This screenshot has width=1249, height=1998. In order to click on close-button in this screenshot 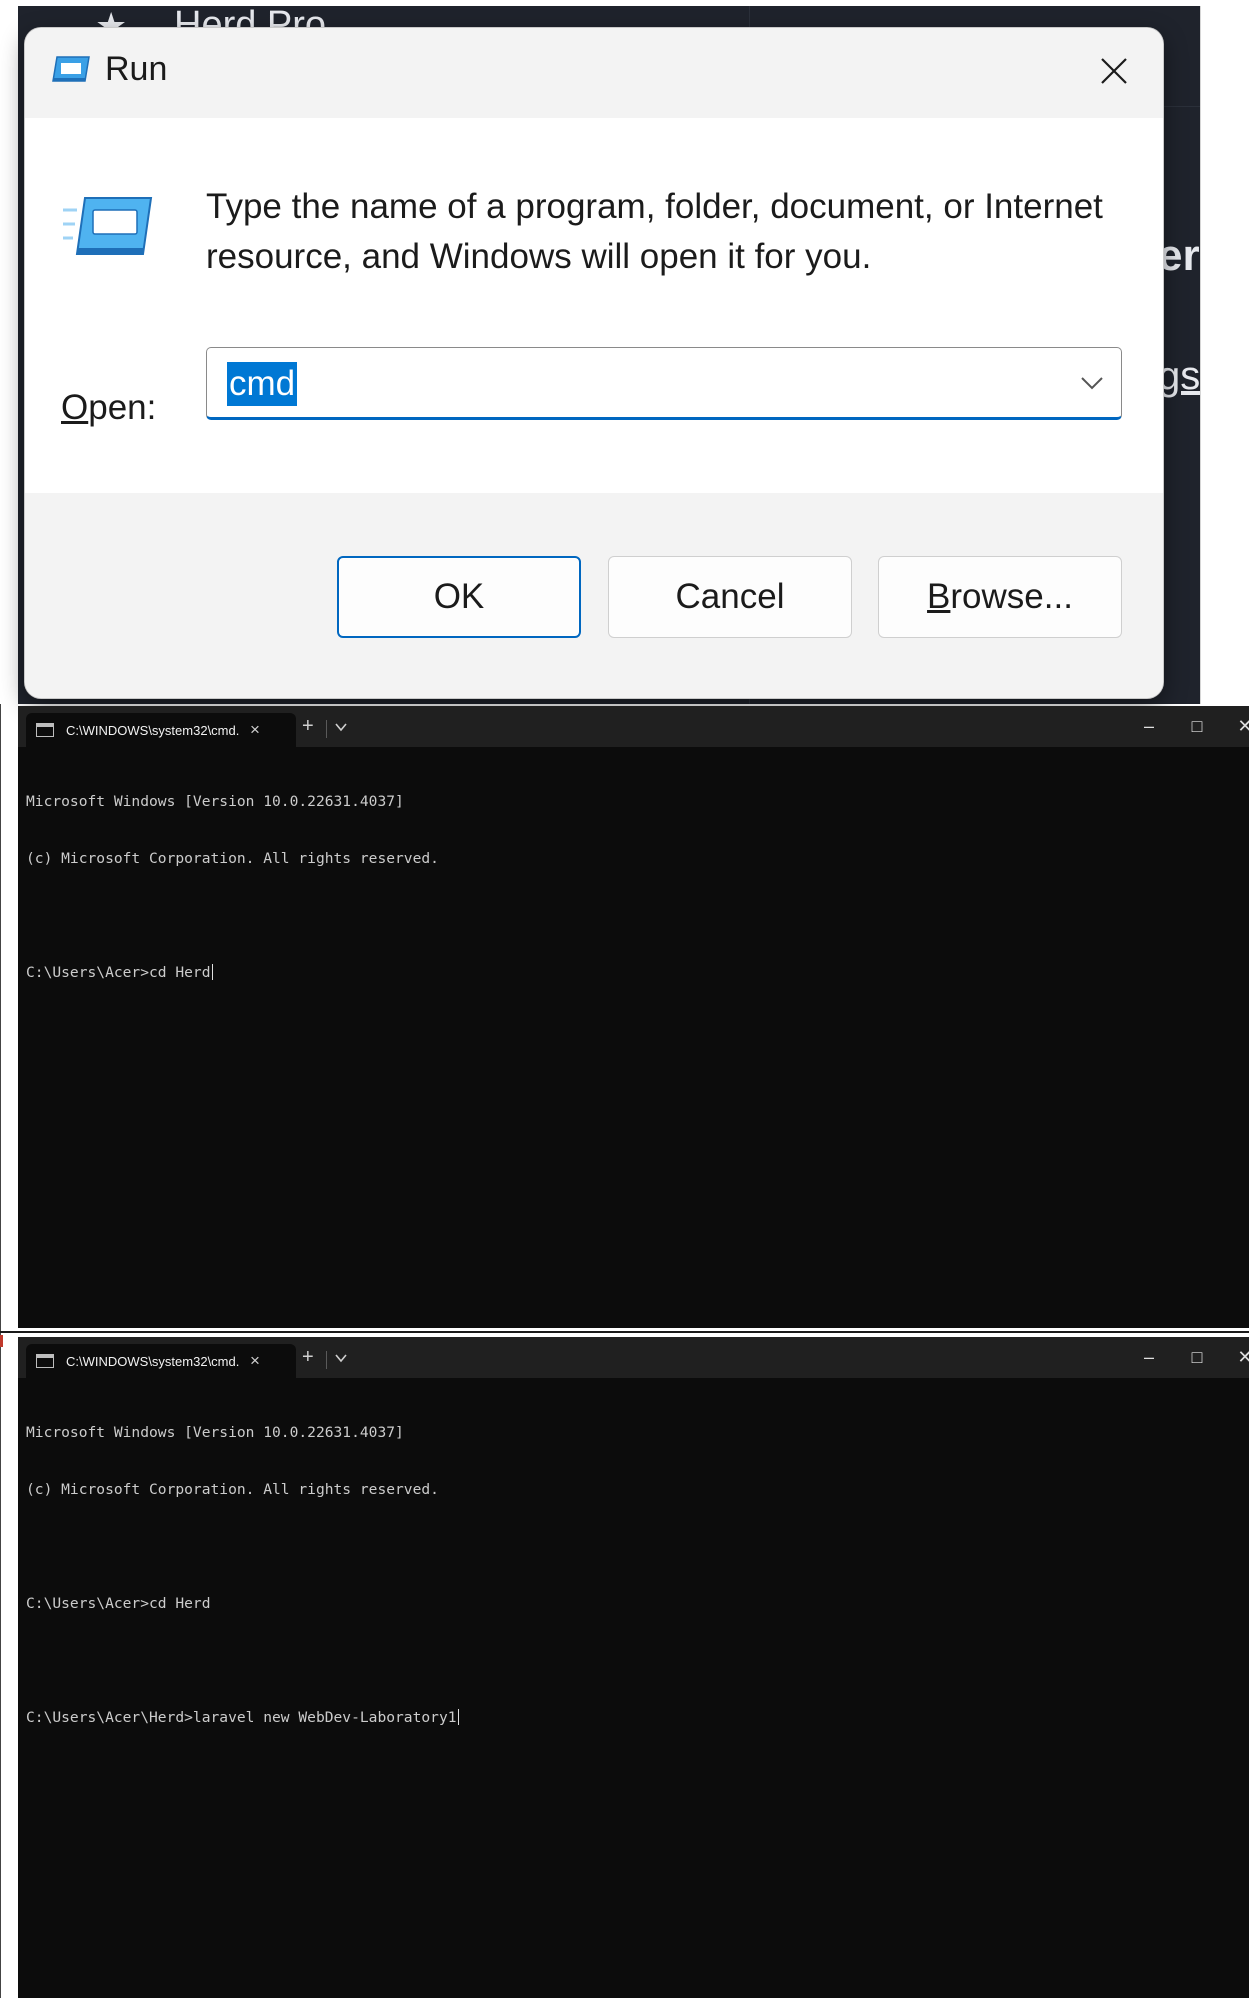, I will do `click(1114, 71)`.